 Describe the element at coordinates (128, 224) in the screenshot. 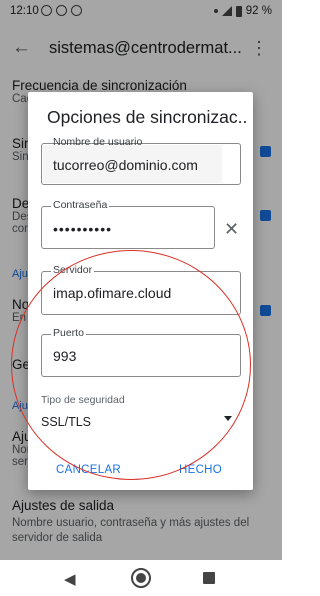

I see `password-field: Contraseña ••••••••••` at that location.